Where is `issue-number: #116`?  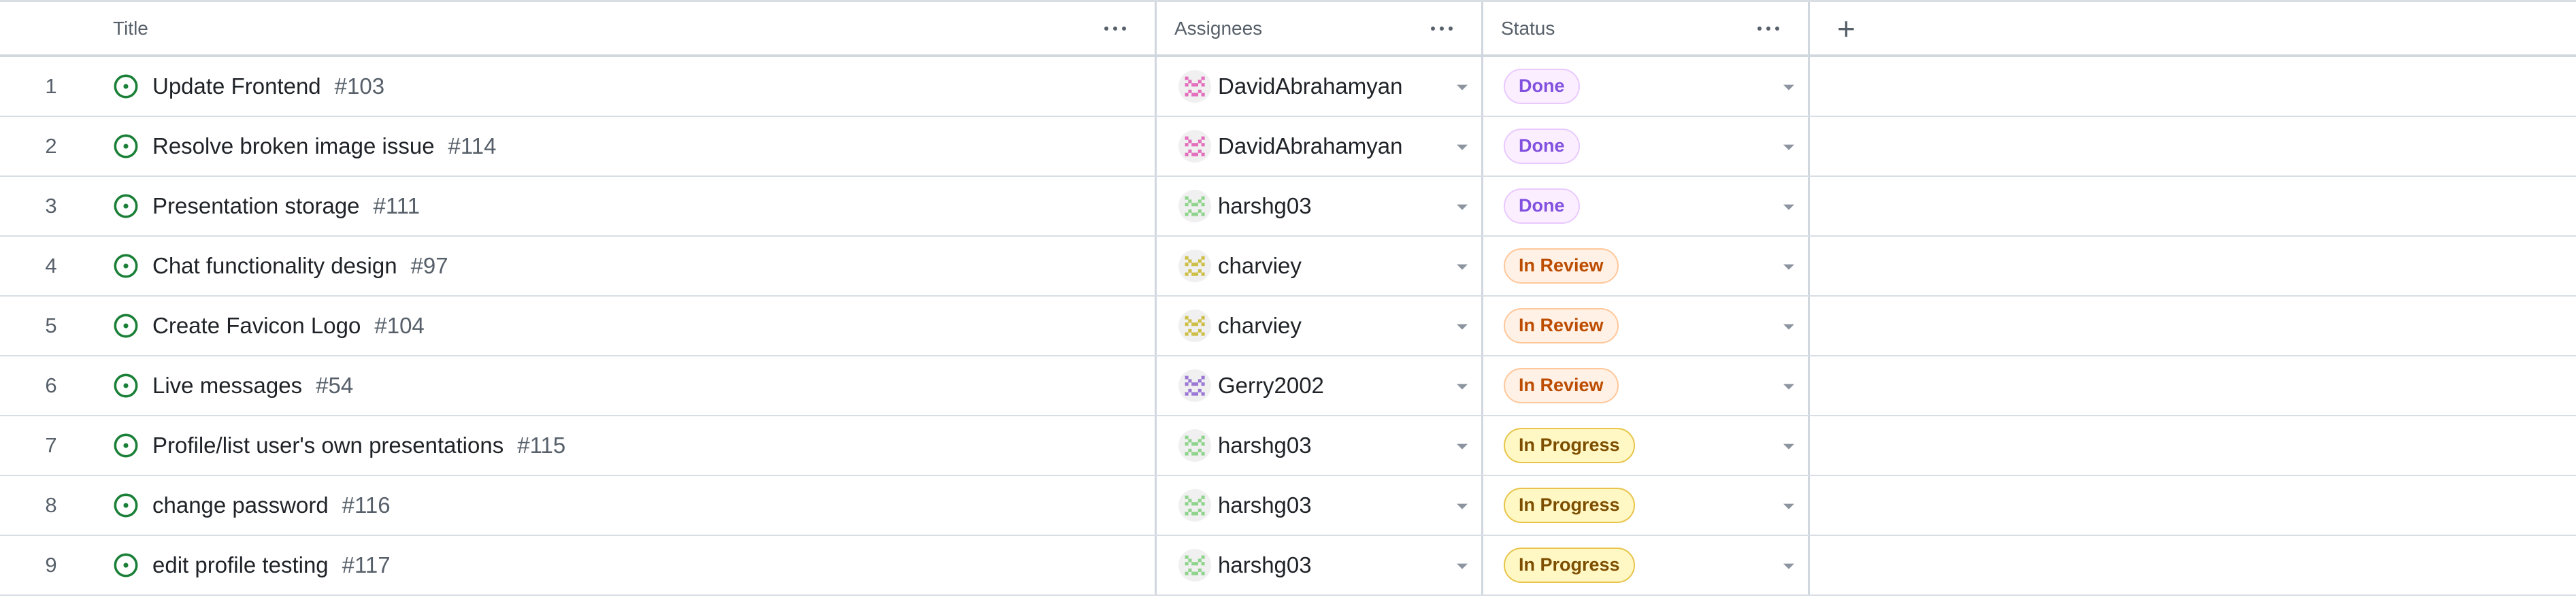 issue-number: #116 is located at coordinates (366, 505).